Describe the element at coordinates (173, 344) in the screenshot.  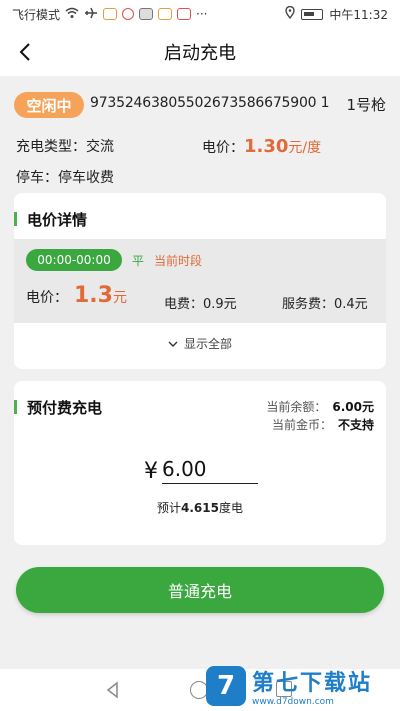
I see `chevron-down-icon` at that location.